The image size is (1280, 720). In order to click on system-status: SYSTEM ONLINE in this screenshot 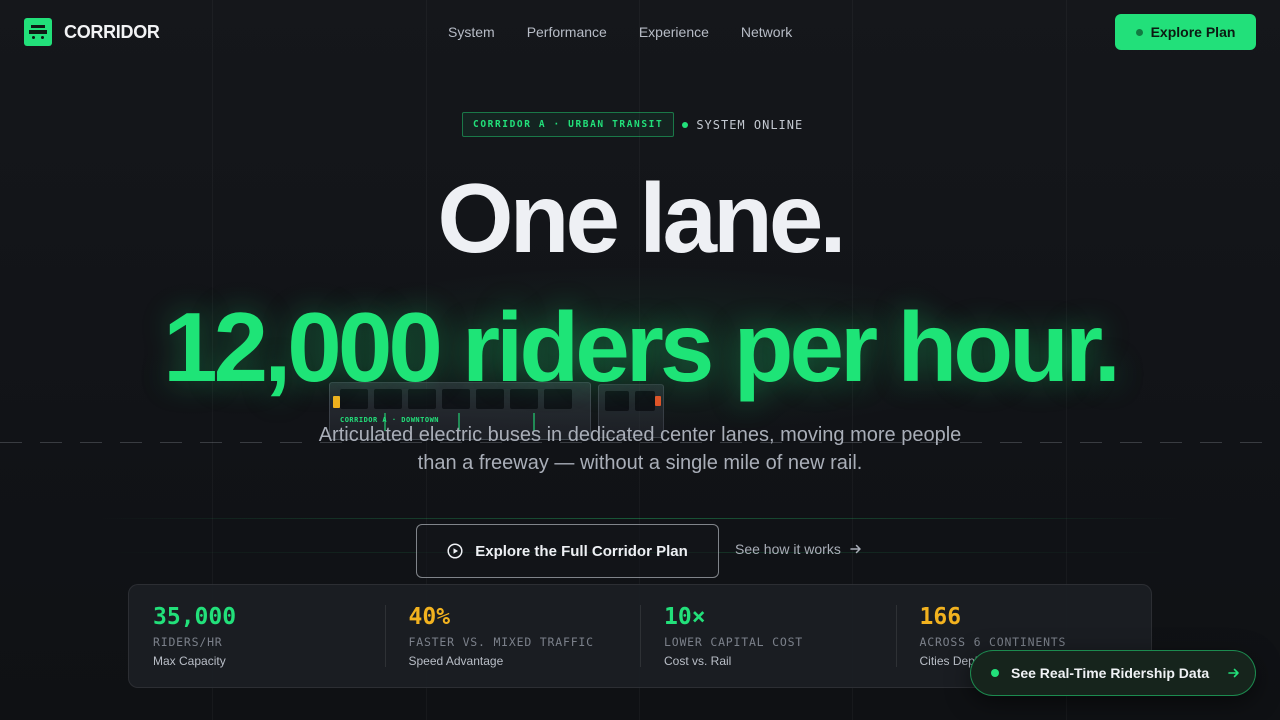, I will do `click(750, 124)`.